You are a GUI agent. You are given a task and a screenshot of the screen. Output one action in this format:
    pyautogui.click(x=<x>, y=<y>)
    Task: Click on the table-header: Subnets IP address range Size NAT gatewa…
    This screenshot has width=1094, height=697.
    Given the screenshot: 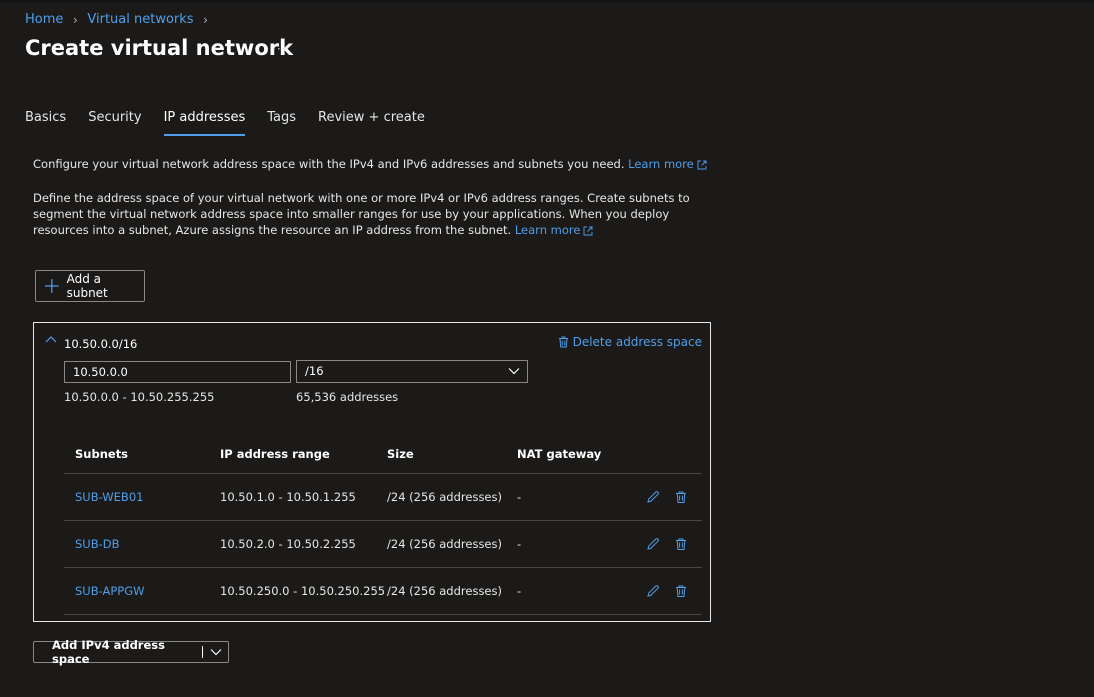 What is the action you would take?
    pyautogui.click(x=383, y=454)
    